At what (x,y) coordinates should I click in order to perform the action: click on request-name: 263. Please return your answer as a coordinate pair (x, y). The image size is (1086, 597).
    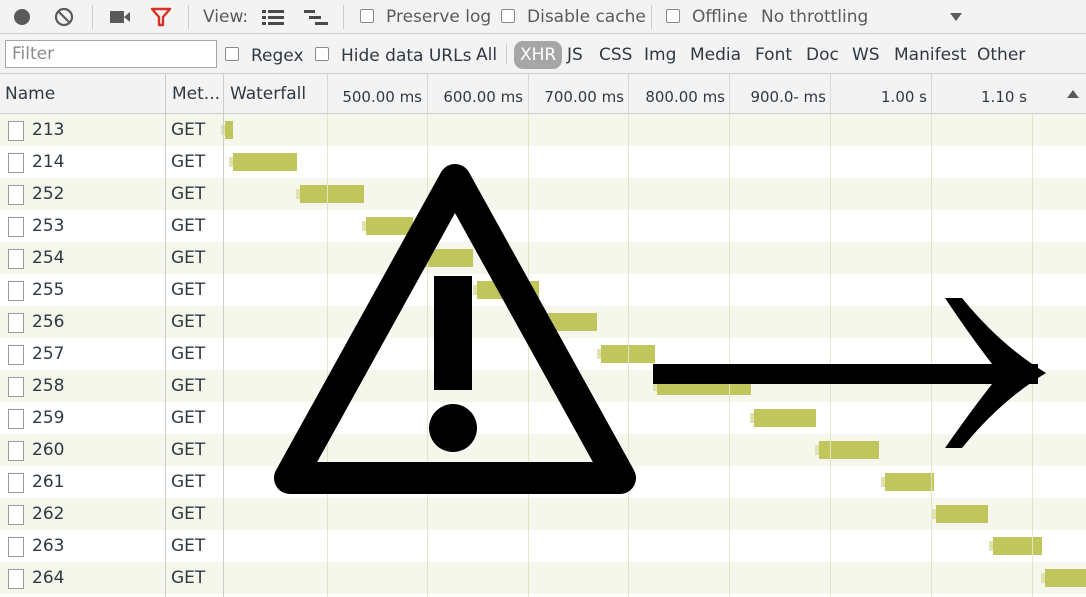
    Looking at the image, I should click on (48, 546).